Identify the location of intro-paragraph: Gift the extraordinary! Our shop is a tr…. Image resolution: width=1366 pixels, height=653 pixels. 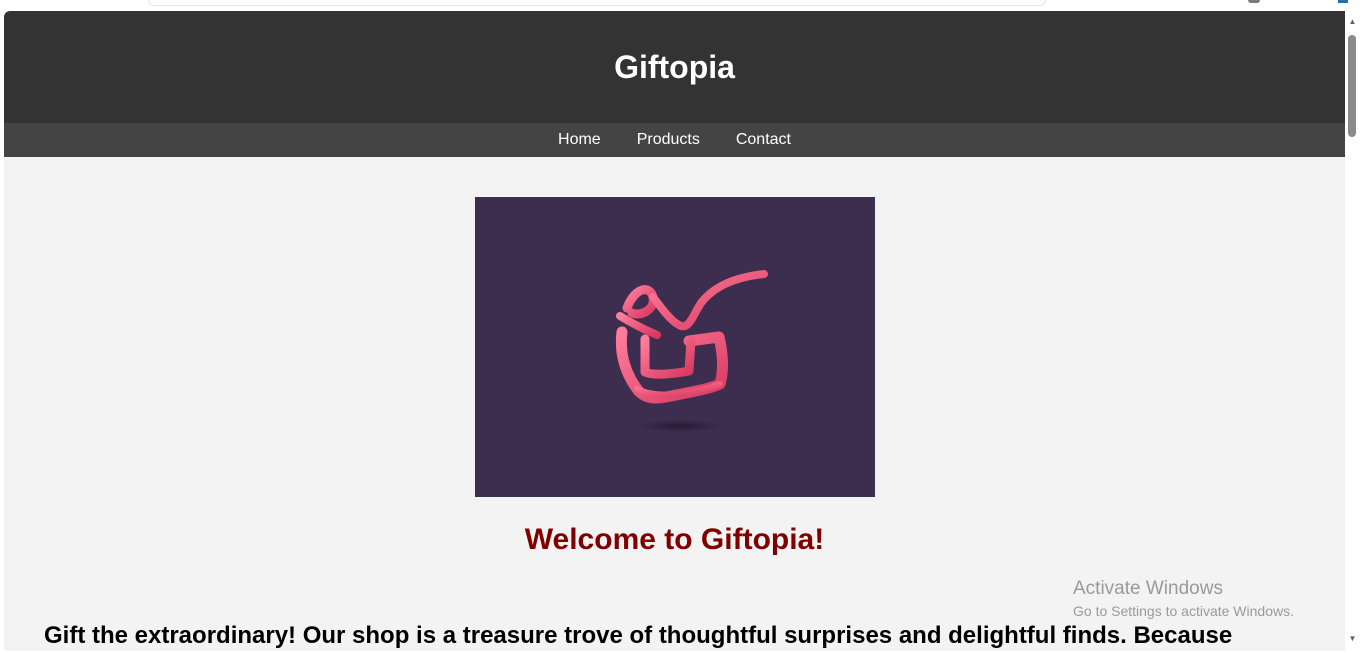
(638, 635).